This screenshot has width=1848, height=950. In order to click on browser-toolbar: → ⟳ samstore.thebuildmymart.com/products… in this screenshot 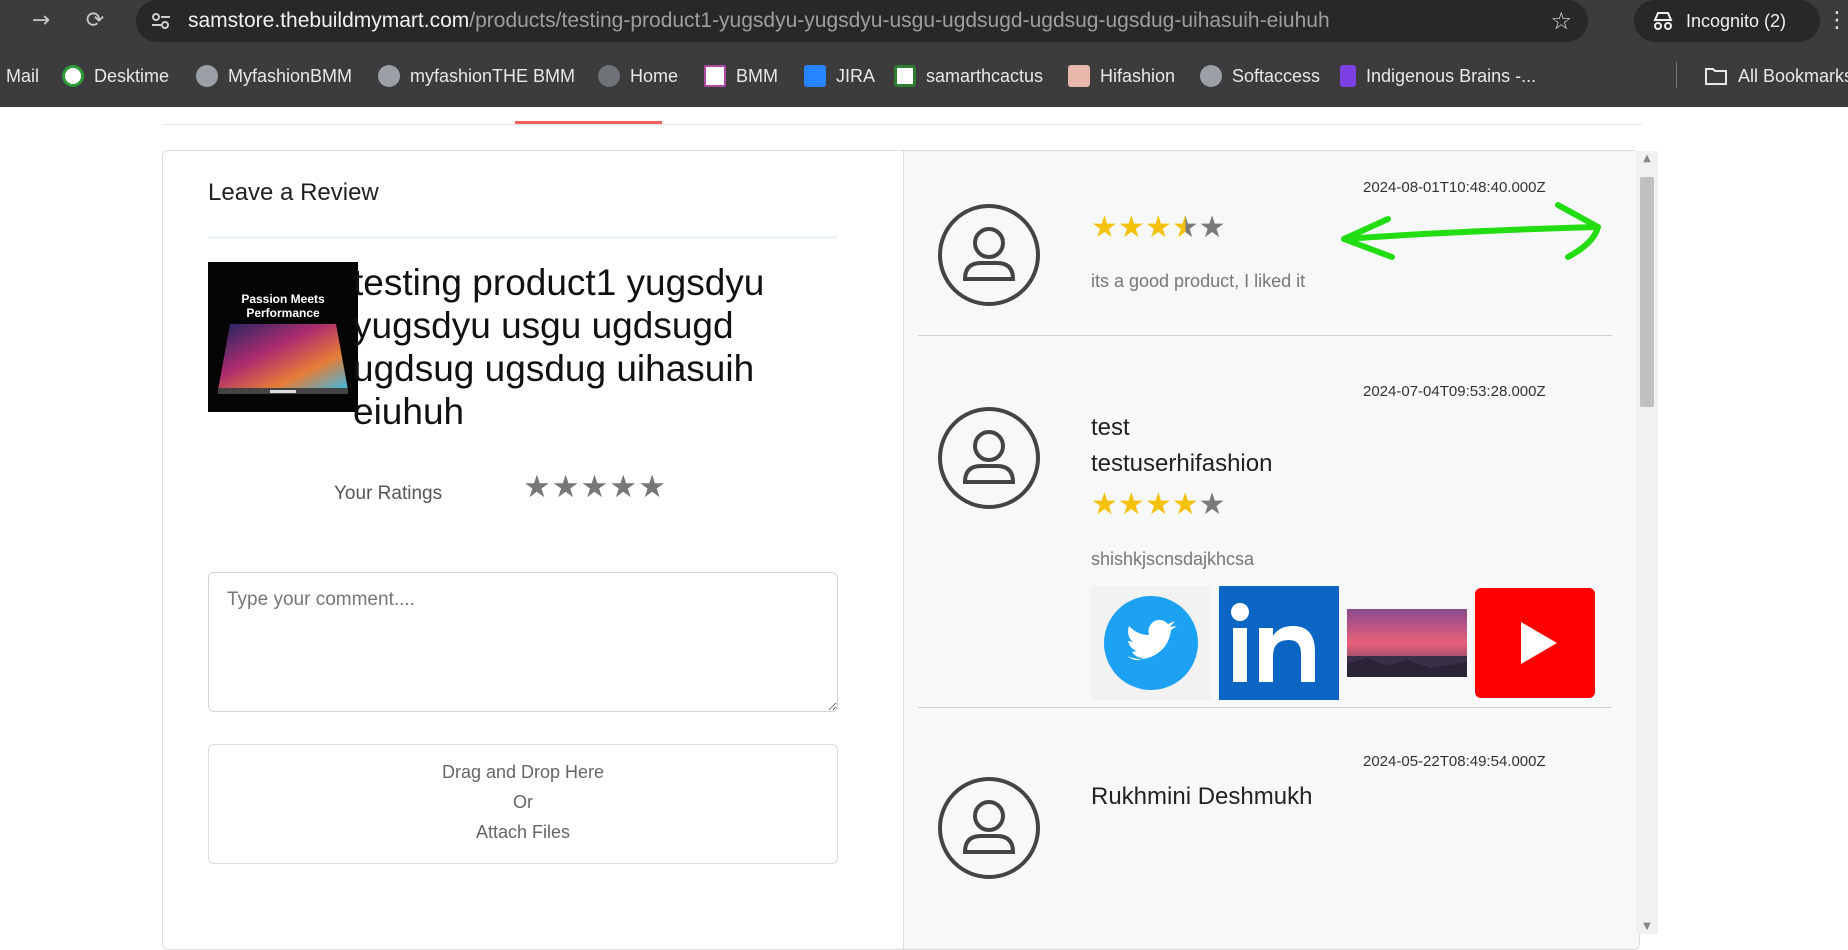, I will do `click(924, 21)`.